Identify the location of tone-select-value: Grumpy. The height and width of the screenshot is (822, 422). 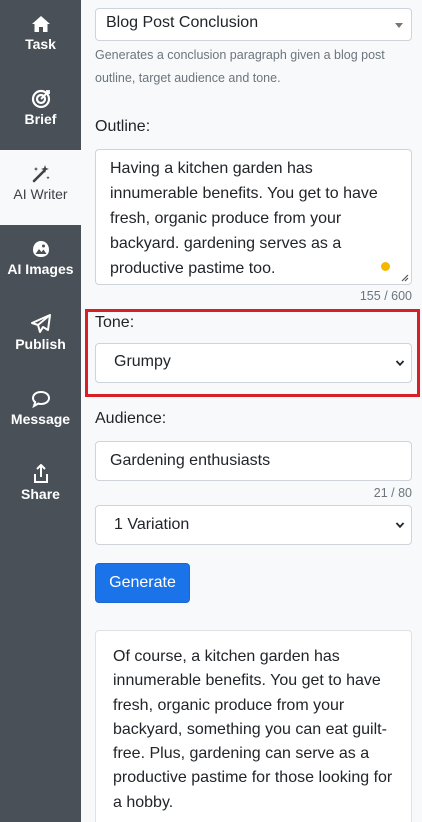
(142, 361).